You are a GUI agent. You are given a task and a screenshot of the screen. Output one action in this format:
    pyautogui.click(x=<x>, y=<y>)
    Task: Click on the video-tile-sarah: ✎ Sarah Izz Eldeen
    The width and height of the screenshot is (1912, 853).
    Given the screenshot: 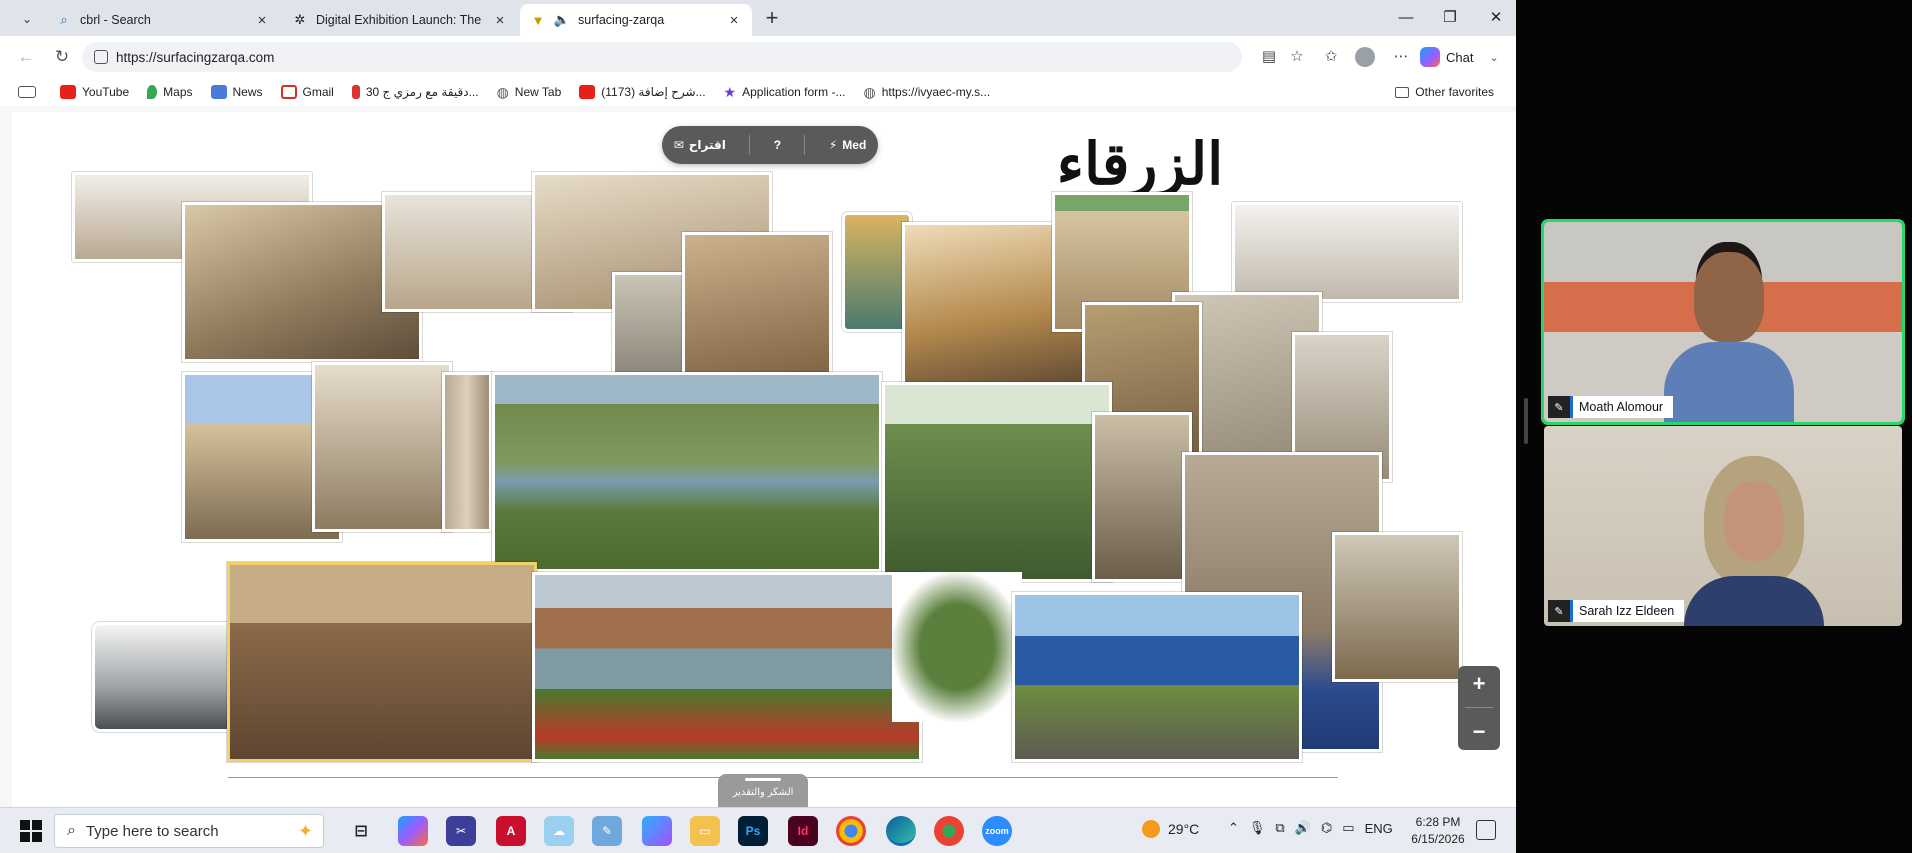 What is the action you would take?
    pyautogui.click(x=1723, y=526)
    